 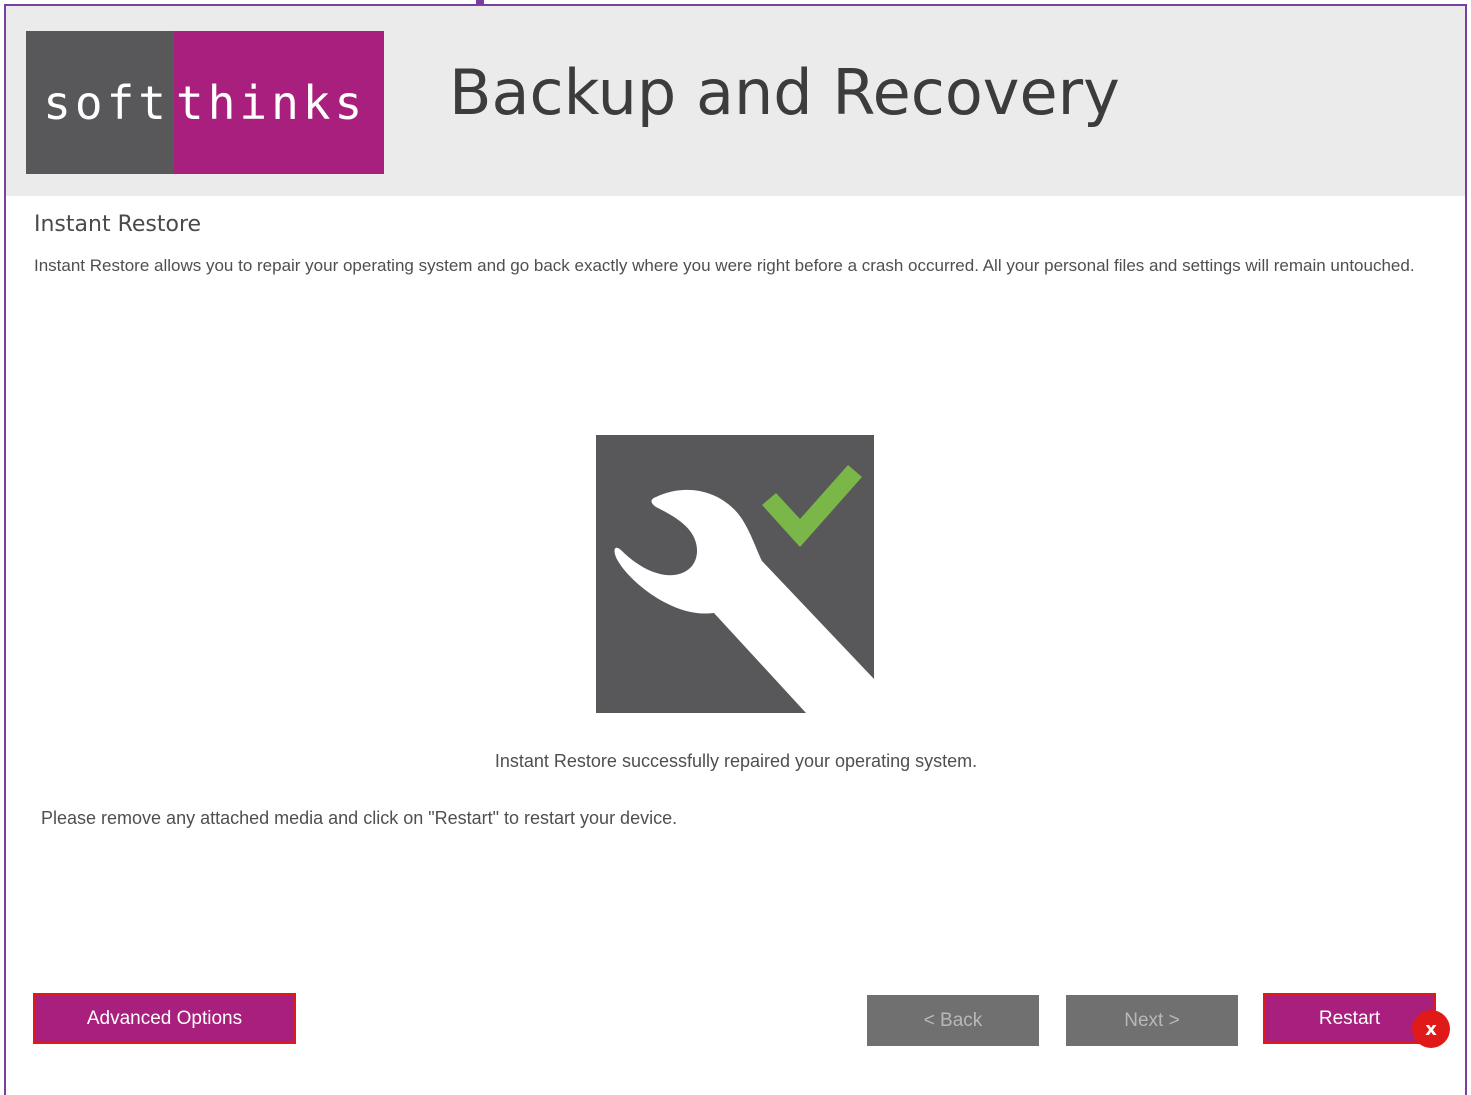 What do you see at coordinates (953, 1020) in the screenshot?
I see `back-button: < Back` at bounding box center [953, 1020].